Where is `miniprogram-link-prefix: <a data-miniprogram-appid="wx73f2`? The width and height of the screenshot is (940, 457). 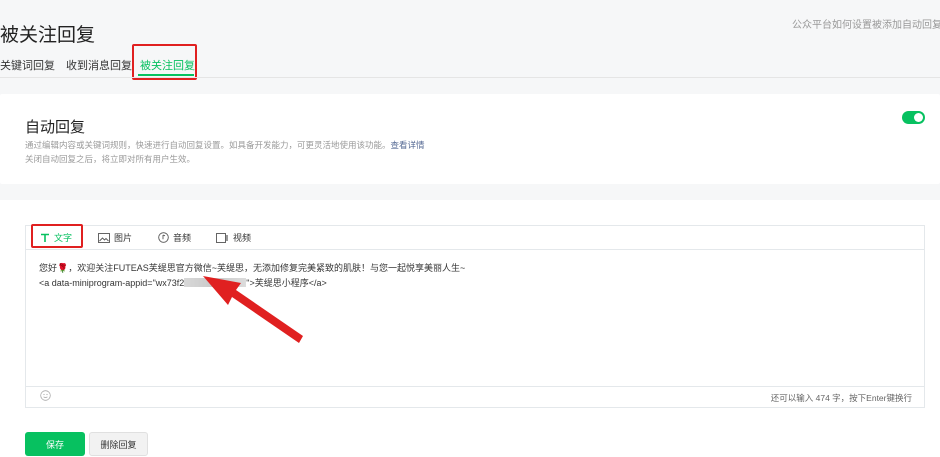
miniprogram-link-prefix: <a data-miniprogram-appid="wx73f2 is located at coordinates (112, 283).